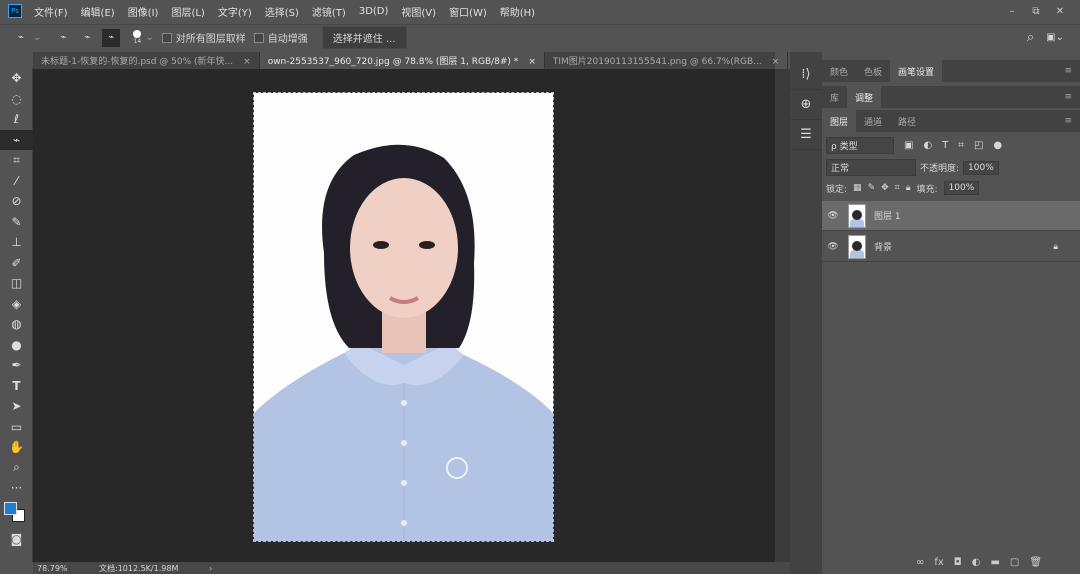 This screenshot has width=1080, height=574. Describe the element at coordinates (166, 37) in the screenshot. I see `sample-all-layers-checkbox` at that location.